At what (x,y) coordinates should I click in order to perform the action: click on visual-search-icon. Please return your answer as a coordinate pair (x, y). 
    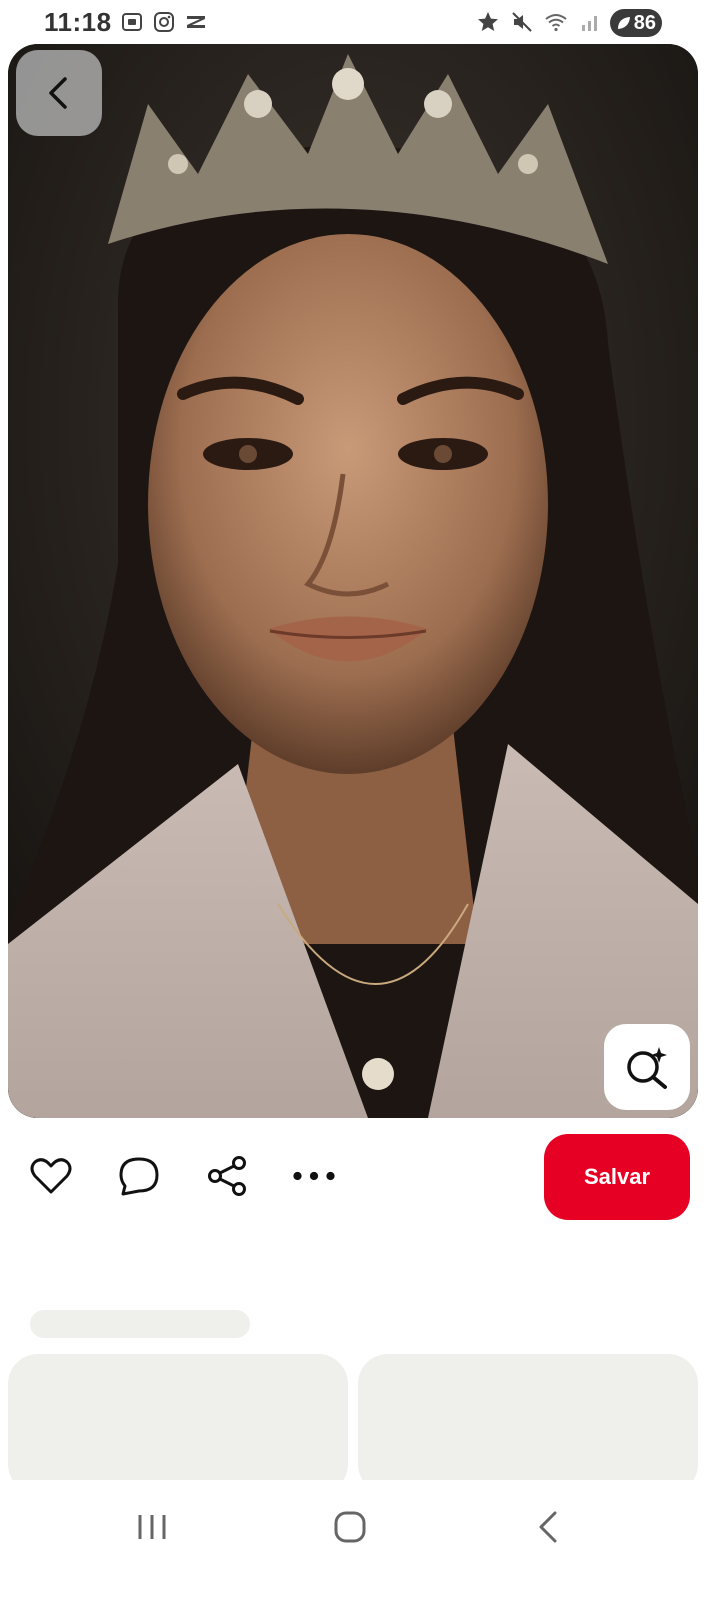
    Looking at the image, I should click on (647, 1068).